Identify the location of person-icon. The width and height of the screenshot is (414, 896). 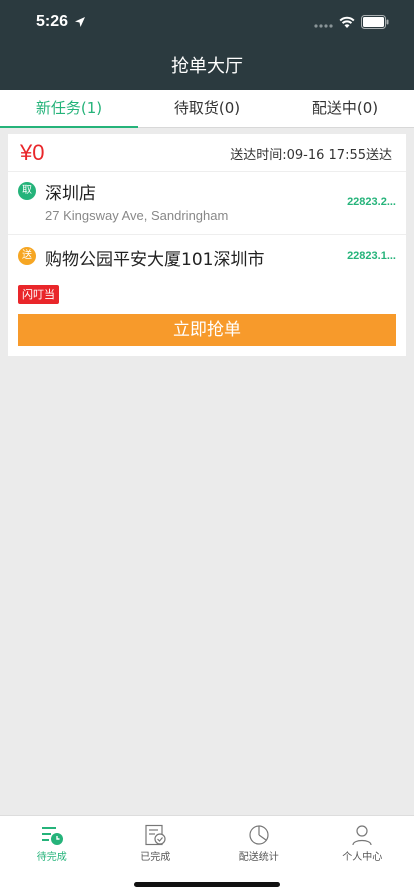
(362, 835).